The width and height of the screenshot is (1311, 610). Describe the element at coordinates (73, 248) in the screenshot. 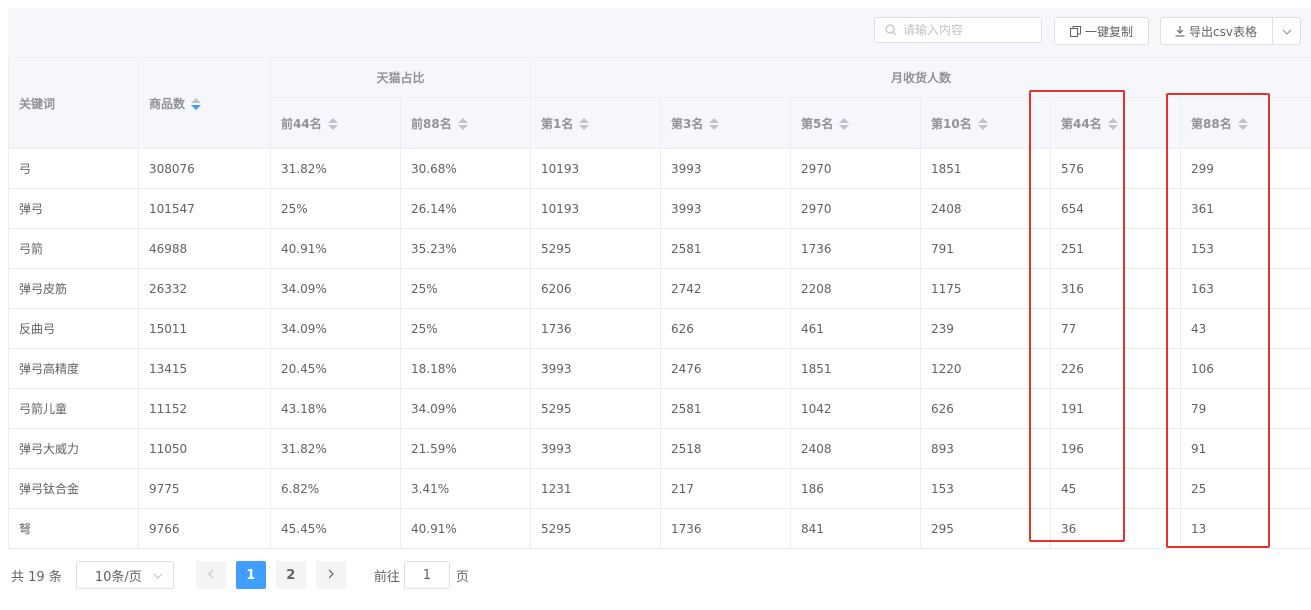

I see `cell-keyword: 弓箭` at that location.